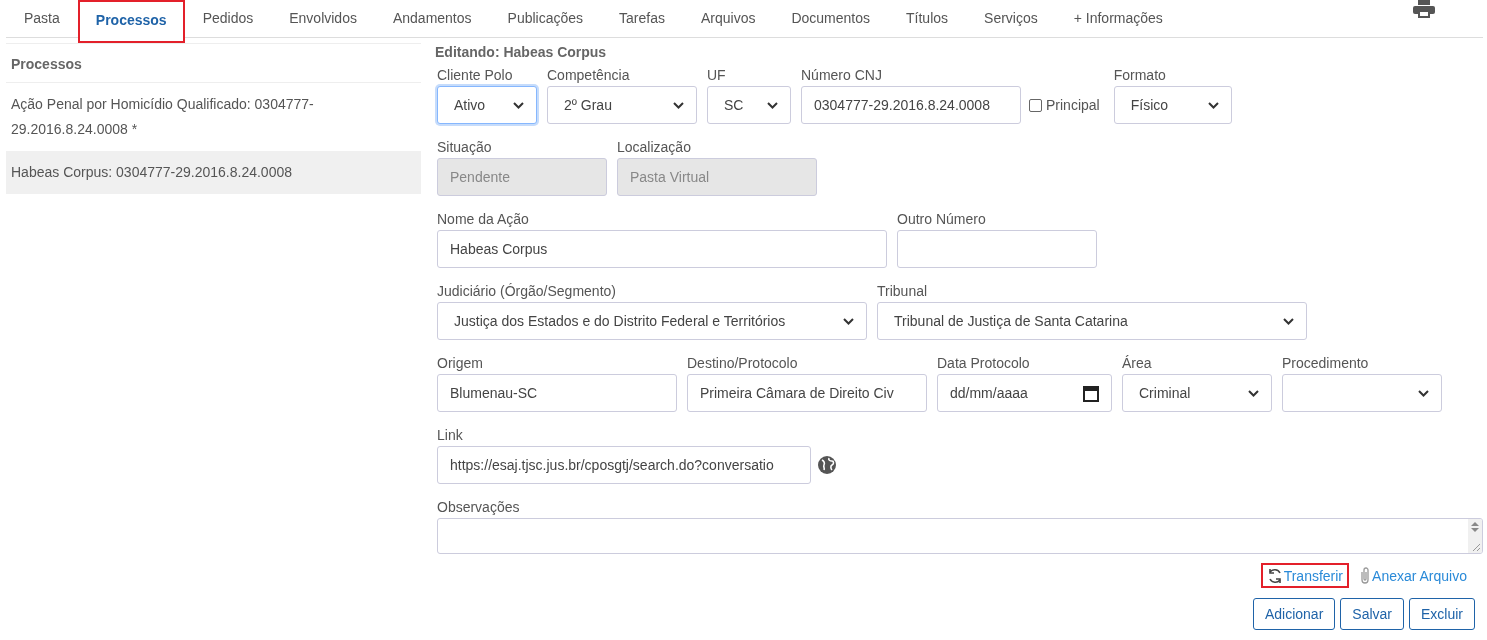 The image size is (1487, 640). I want to click on attach-link: Anexar Arquivo, so click(1413, 575).